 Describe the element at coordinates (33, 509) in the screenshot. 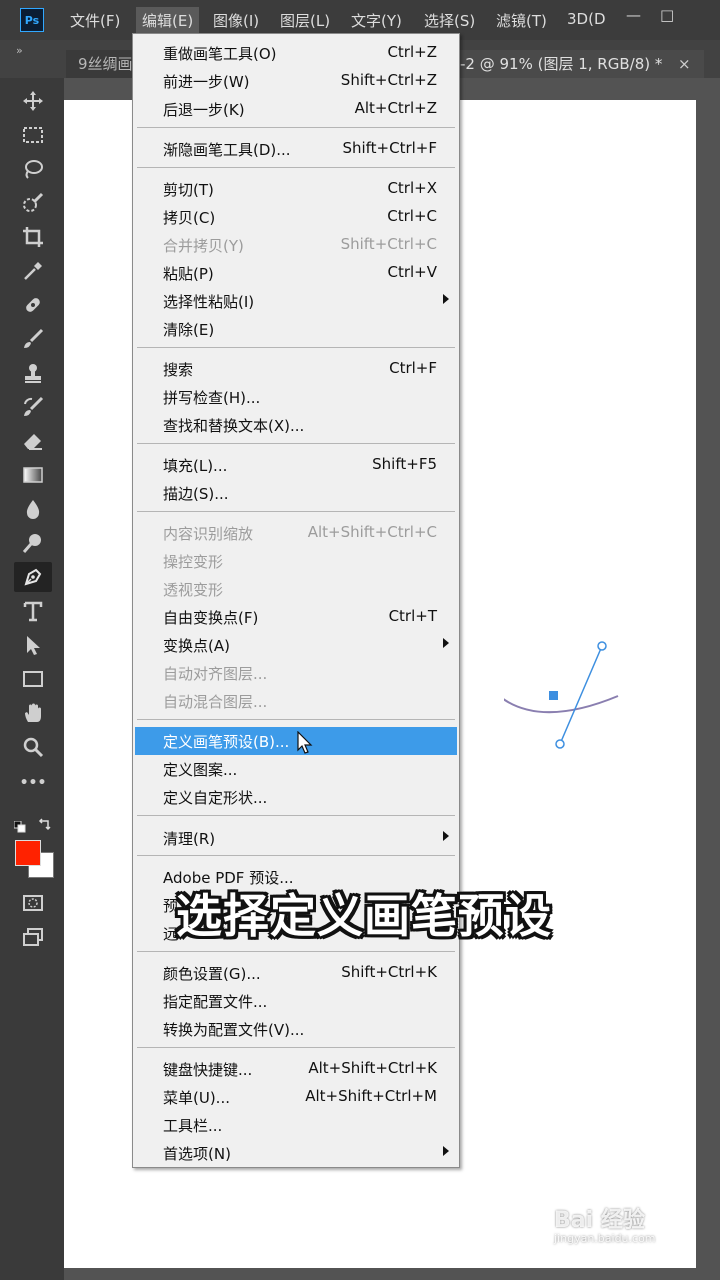

I see `blur-tool-icon` at that location.